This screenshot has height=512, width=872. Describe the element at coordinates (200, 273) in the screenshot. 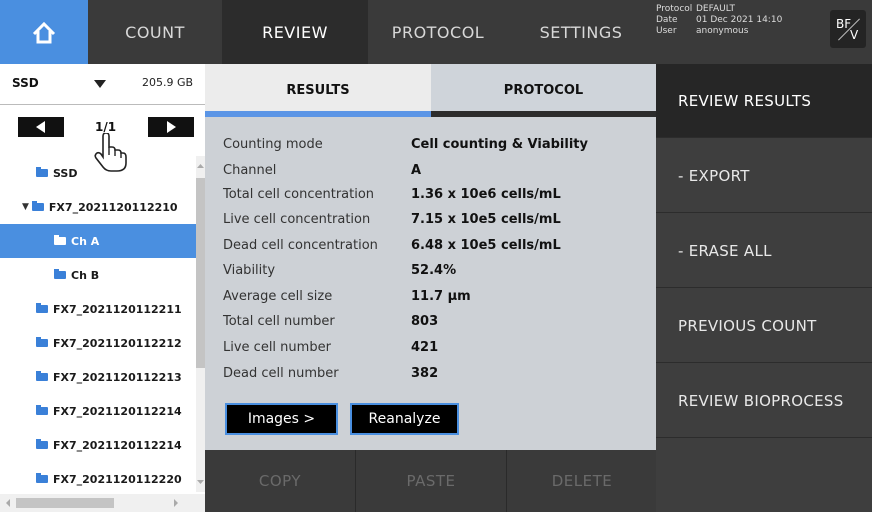

I see `vertical-scroll-thumb` at that location.